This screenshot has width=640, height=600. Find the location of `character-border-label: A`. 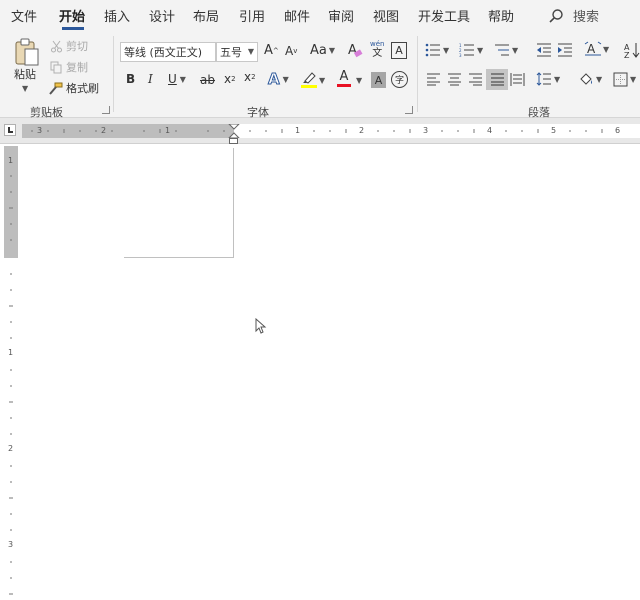

character-border-label: A is located at coordinates (399, 50).